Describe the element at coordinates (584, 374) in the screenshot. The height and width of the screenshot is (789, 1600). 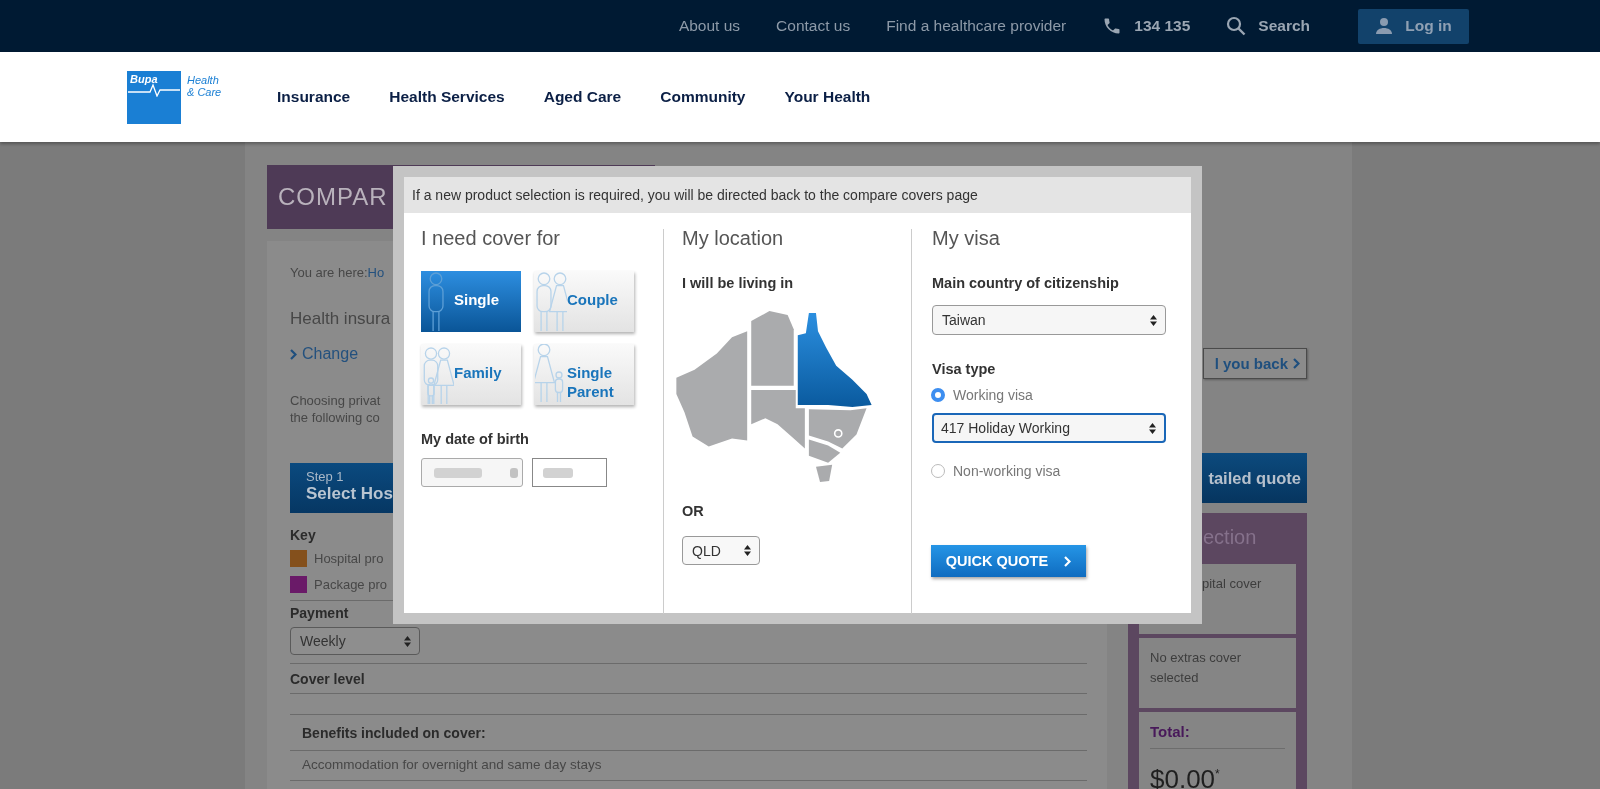
I see `cover-option: Single Parent` at that location.